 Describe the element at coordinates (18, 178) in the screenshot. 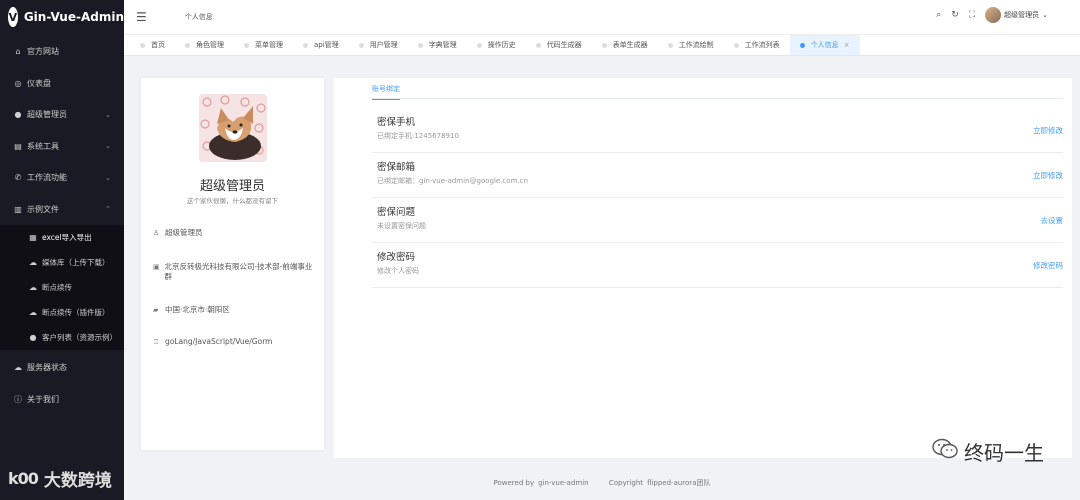

I see `phone-icon: ✆` at that location.